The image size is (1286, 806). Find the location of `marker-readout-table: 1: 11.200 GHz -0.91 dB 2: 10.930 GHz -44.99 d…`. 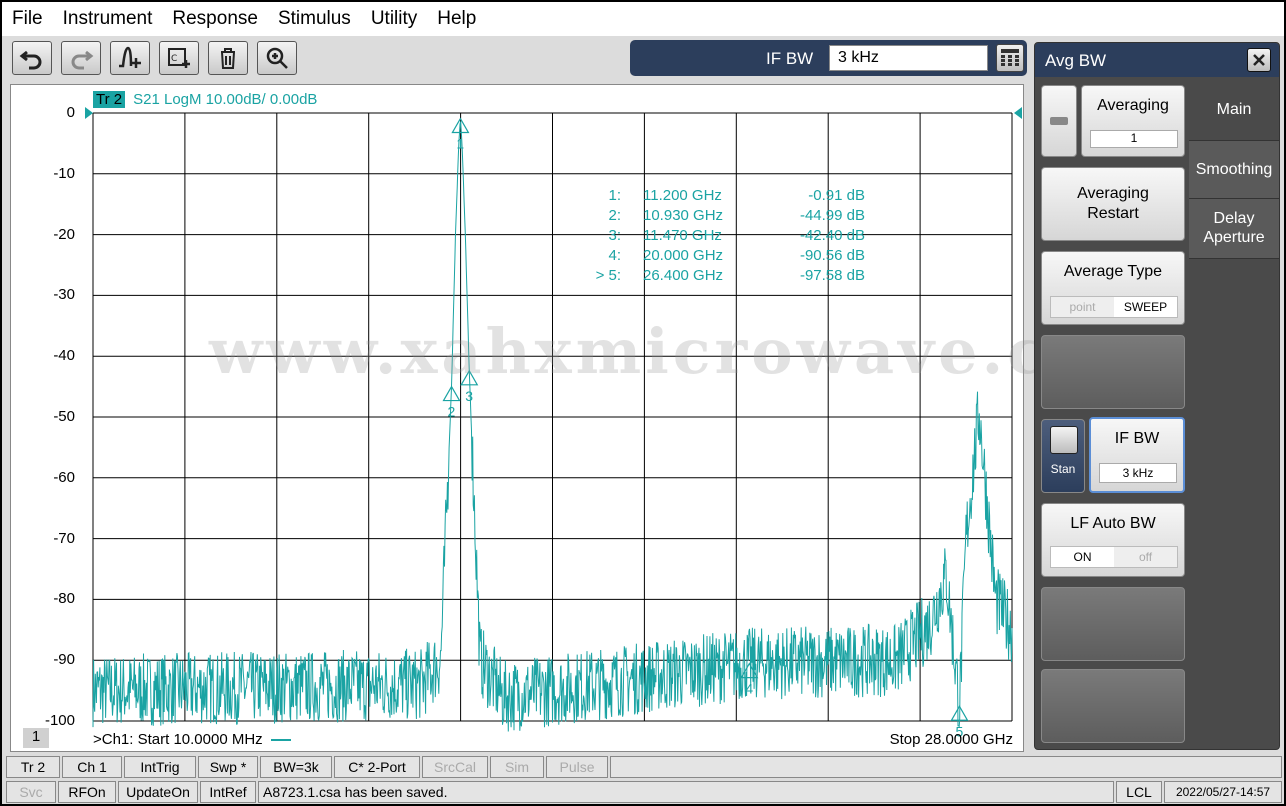

marker-readout-table: 1: 11.200 GHz -0.91 dB 2: 10.930 GHz -44.99 d… is located at coordinates (728, 237).